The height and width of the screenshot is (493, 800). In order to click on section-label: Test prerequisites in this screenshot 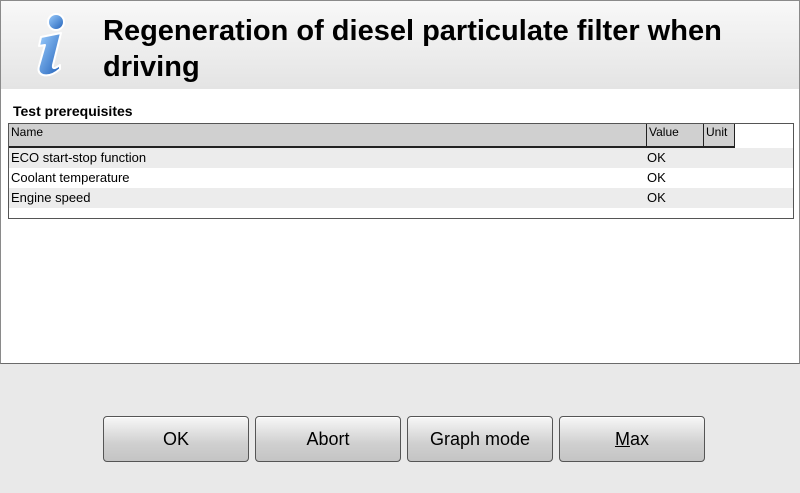, I will do `click(73, 111)`.